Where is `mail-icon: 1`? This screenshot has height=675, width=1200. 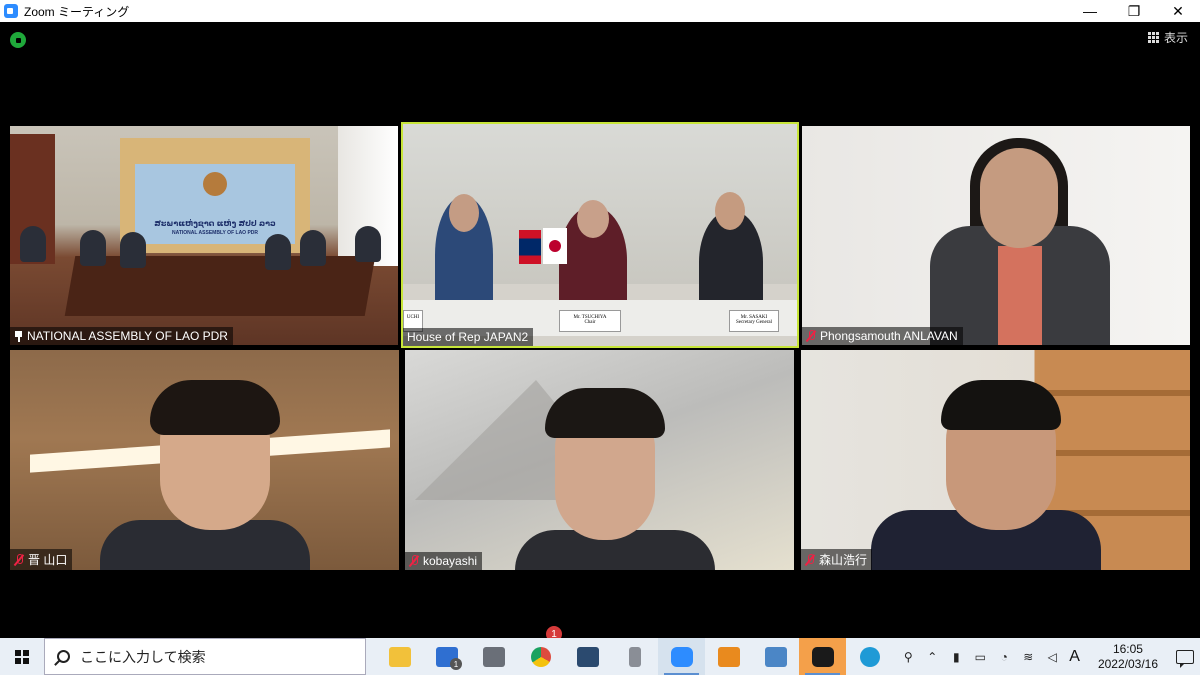
mail-icon: 1 is located at coordinates (446, 656).